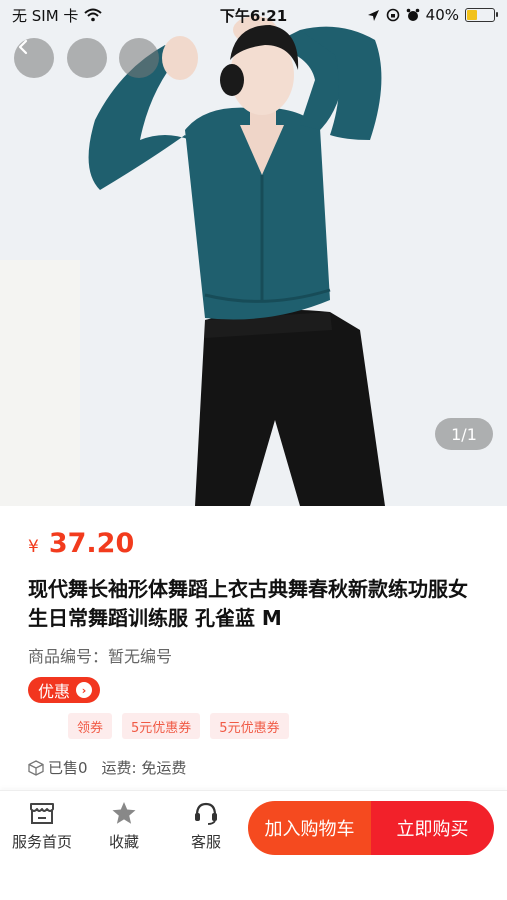  I want to click on back-button, so click(34, 58).